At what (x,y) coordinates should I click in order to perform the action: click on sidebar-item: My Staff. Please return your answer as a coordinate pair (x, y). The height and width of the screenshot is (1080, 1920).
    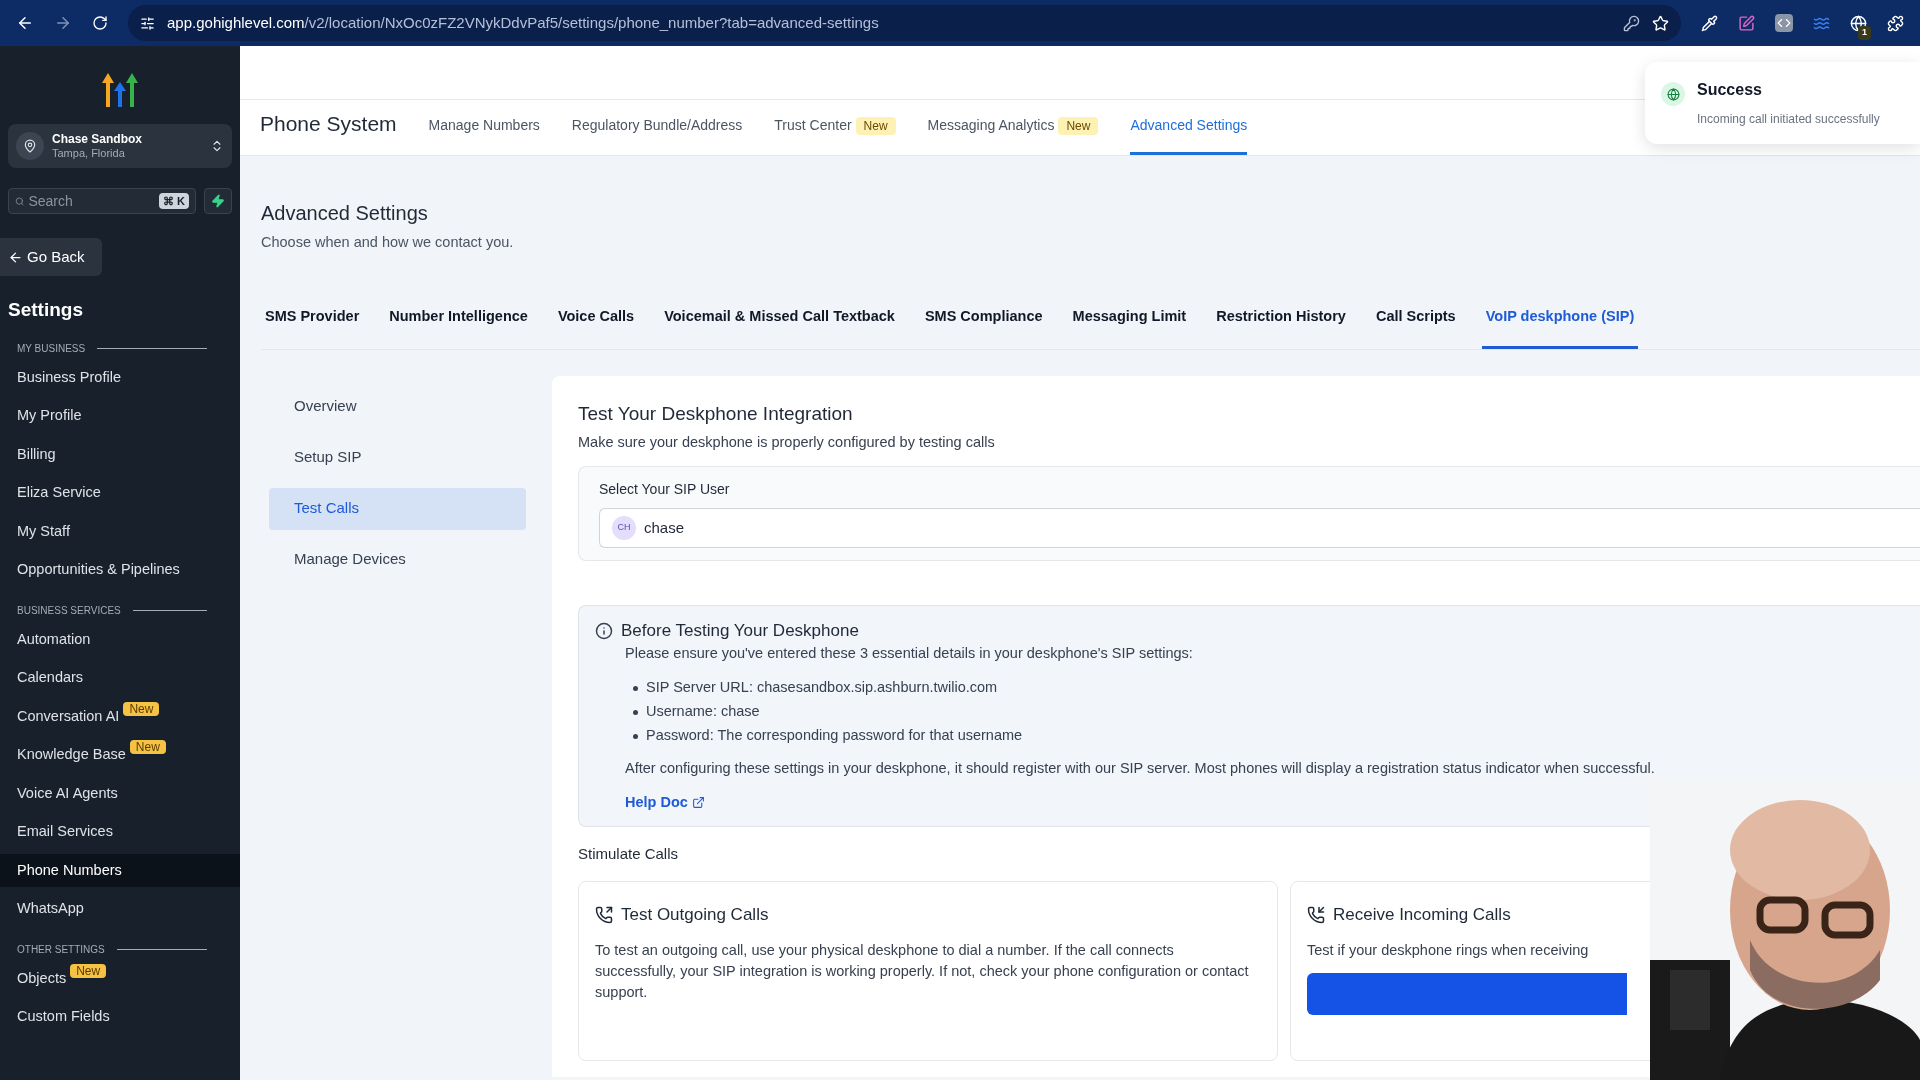
    Looking at the image, I should click on (120, 531).